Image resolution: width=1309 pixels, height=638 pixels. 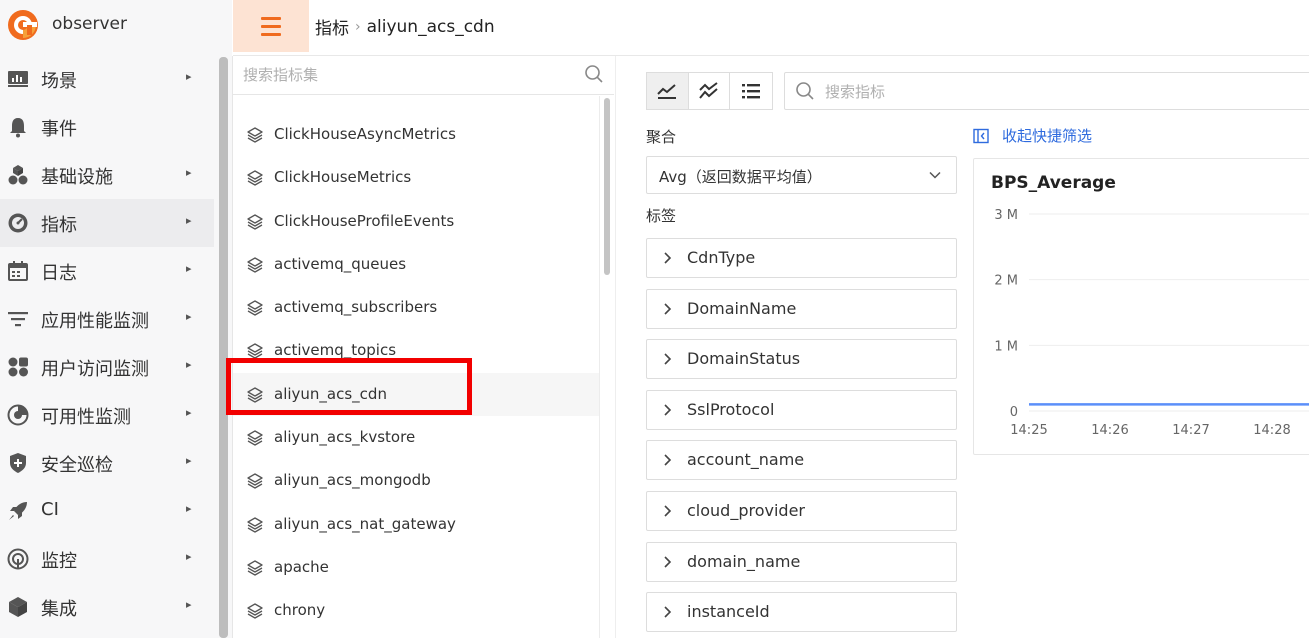 I want to click on multi-line-icon, so click(x=708, y=90).